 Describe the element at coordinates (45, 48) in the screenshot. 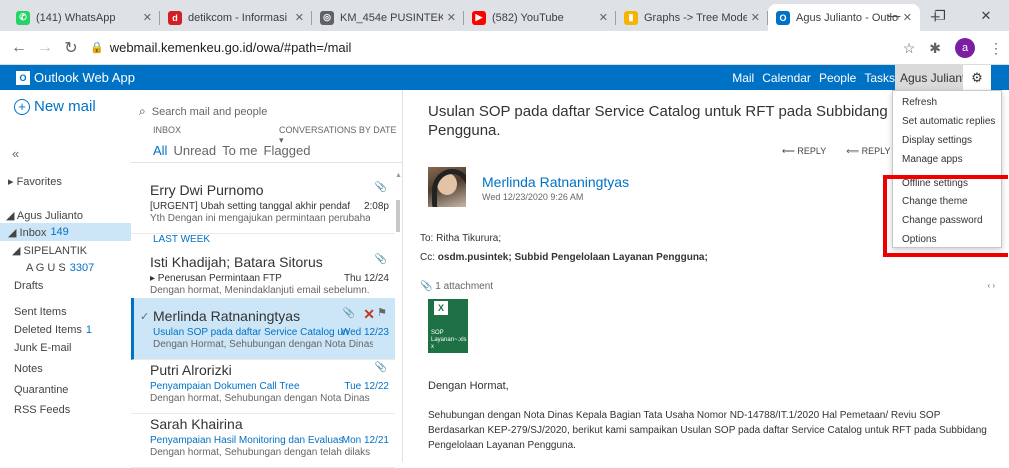

I see `forward-icon: →` at that location.